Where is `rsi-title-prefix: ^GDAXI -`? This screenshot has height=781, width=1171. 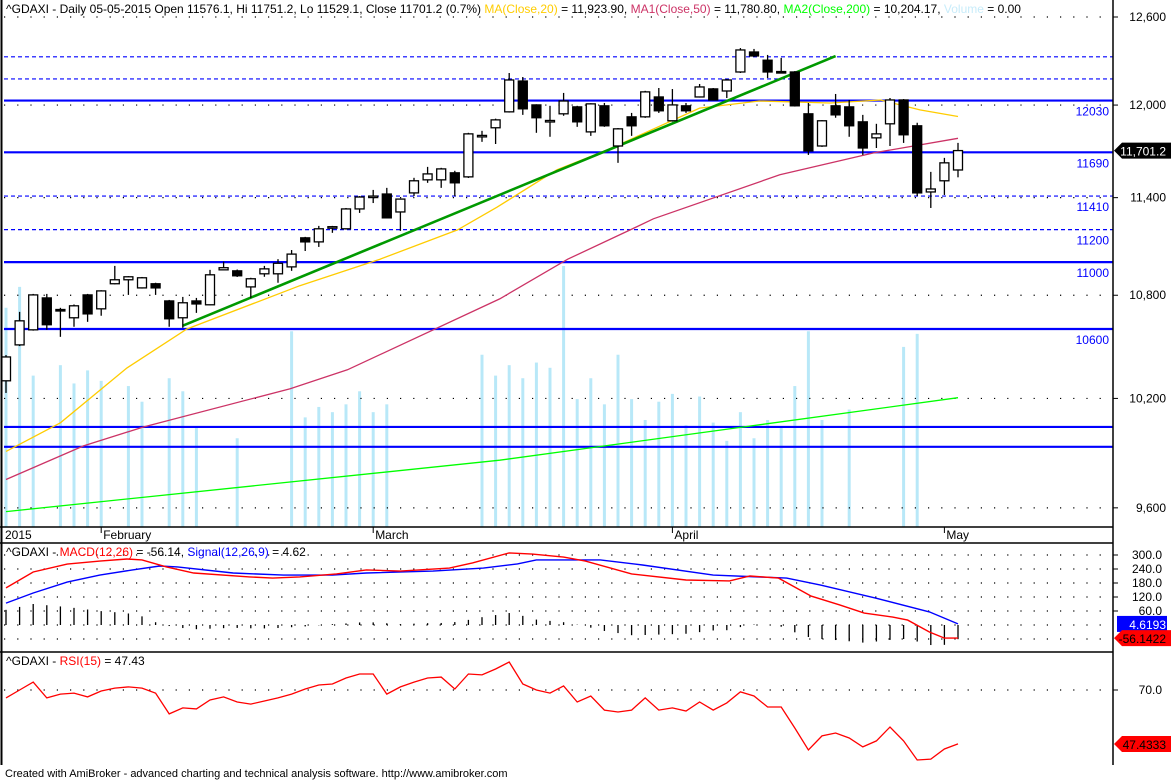 rsi-title-prefix: ^GDAXI - is located at coordinates (33, 661).